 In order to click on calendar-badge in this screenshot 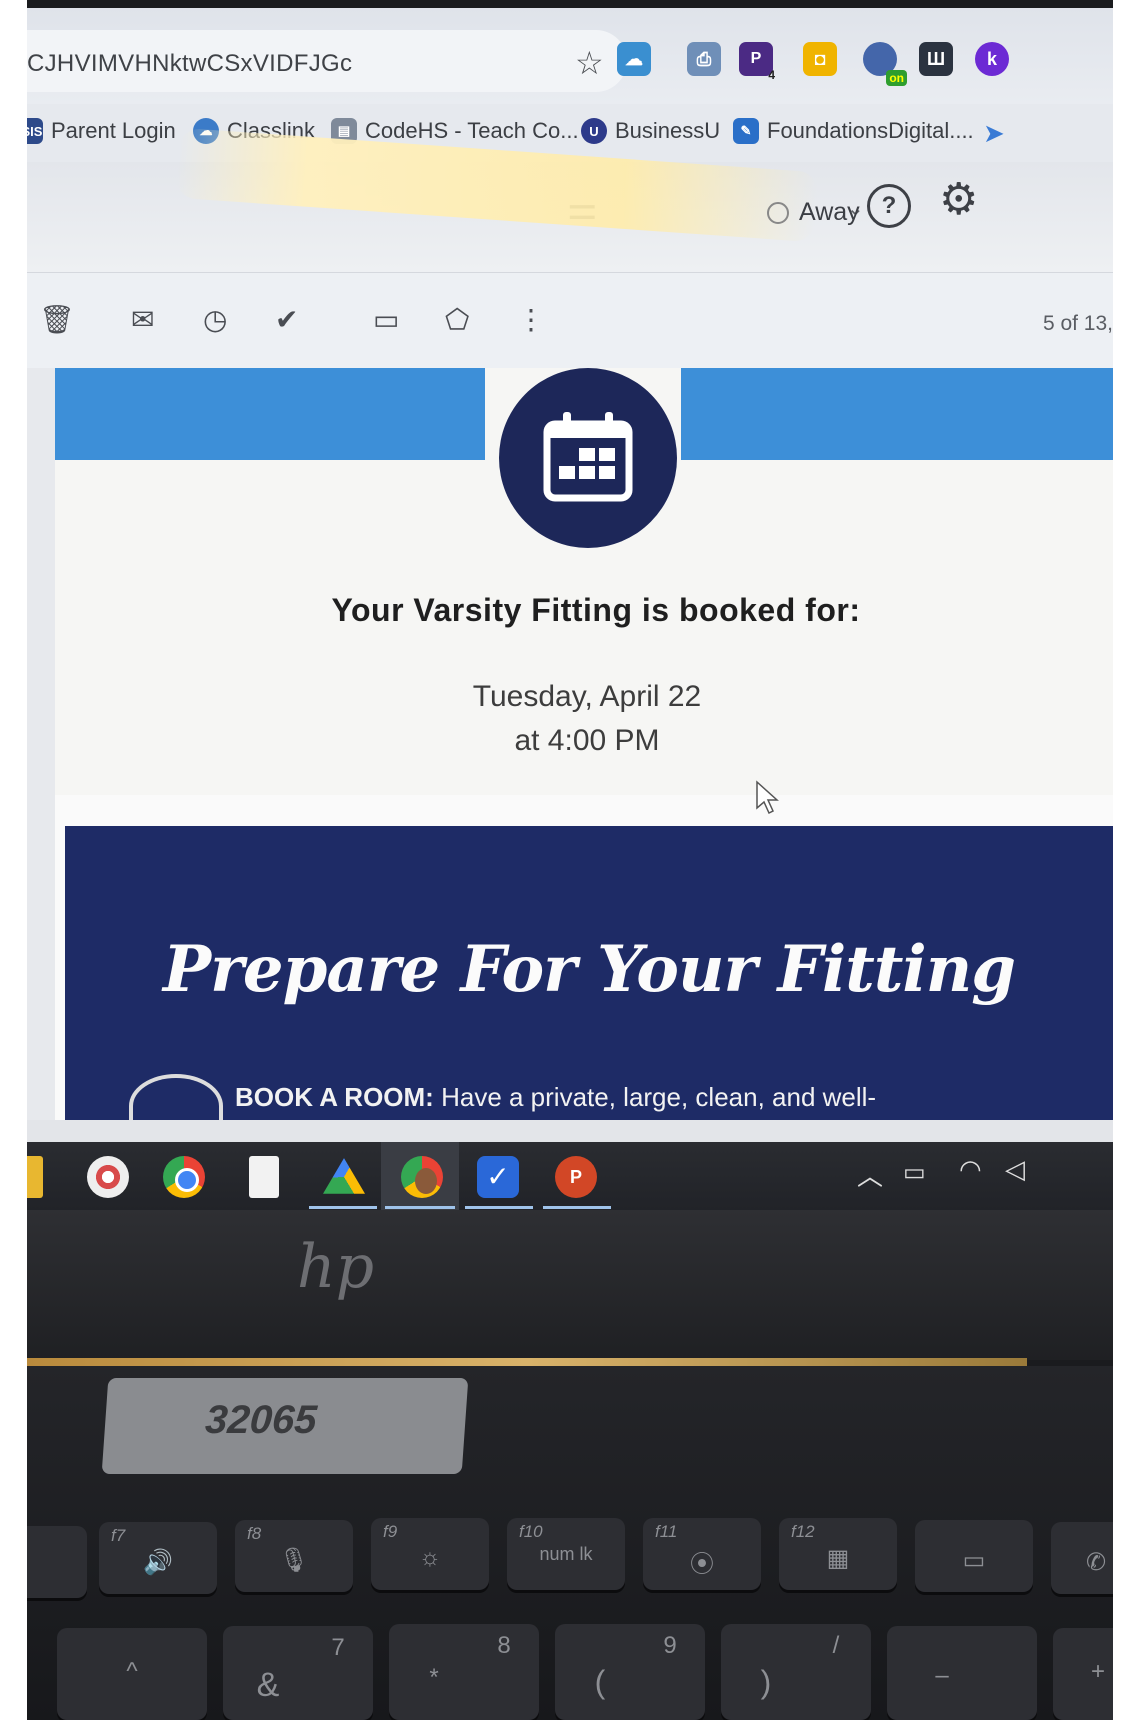, I will do `click(588, 458)`.